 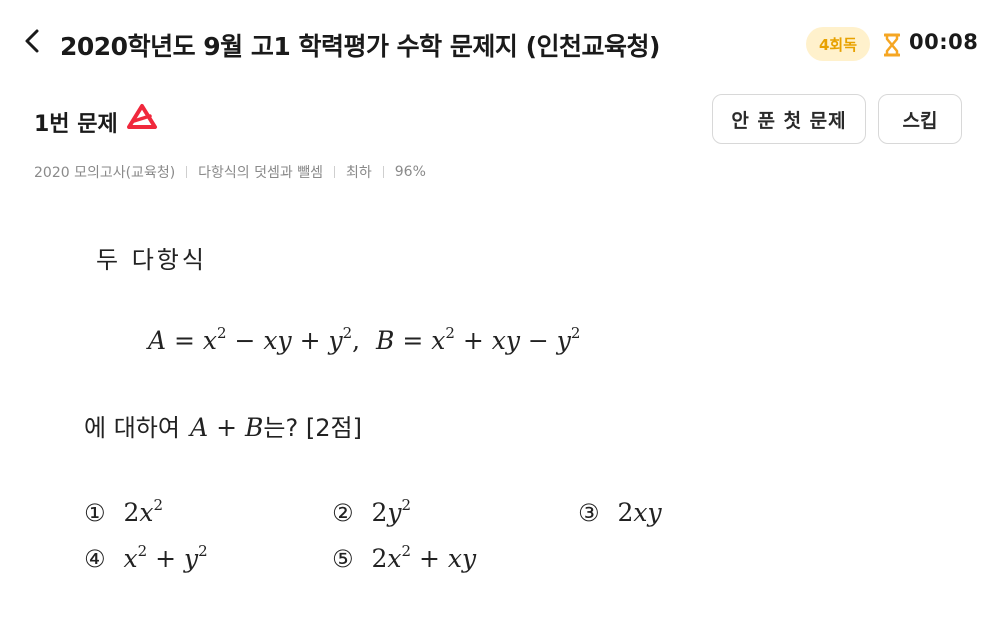 I want to click on choice-expression: 2xy, so click(x=639, y=512).